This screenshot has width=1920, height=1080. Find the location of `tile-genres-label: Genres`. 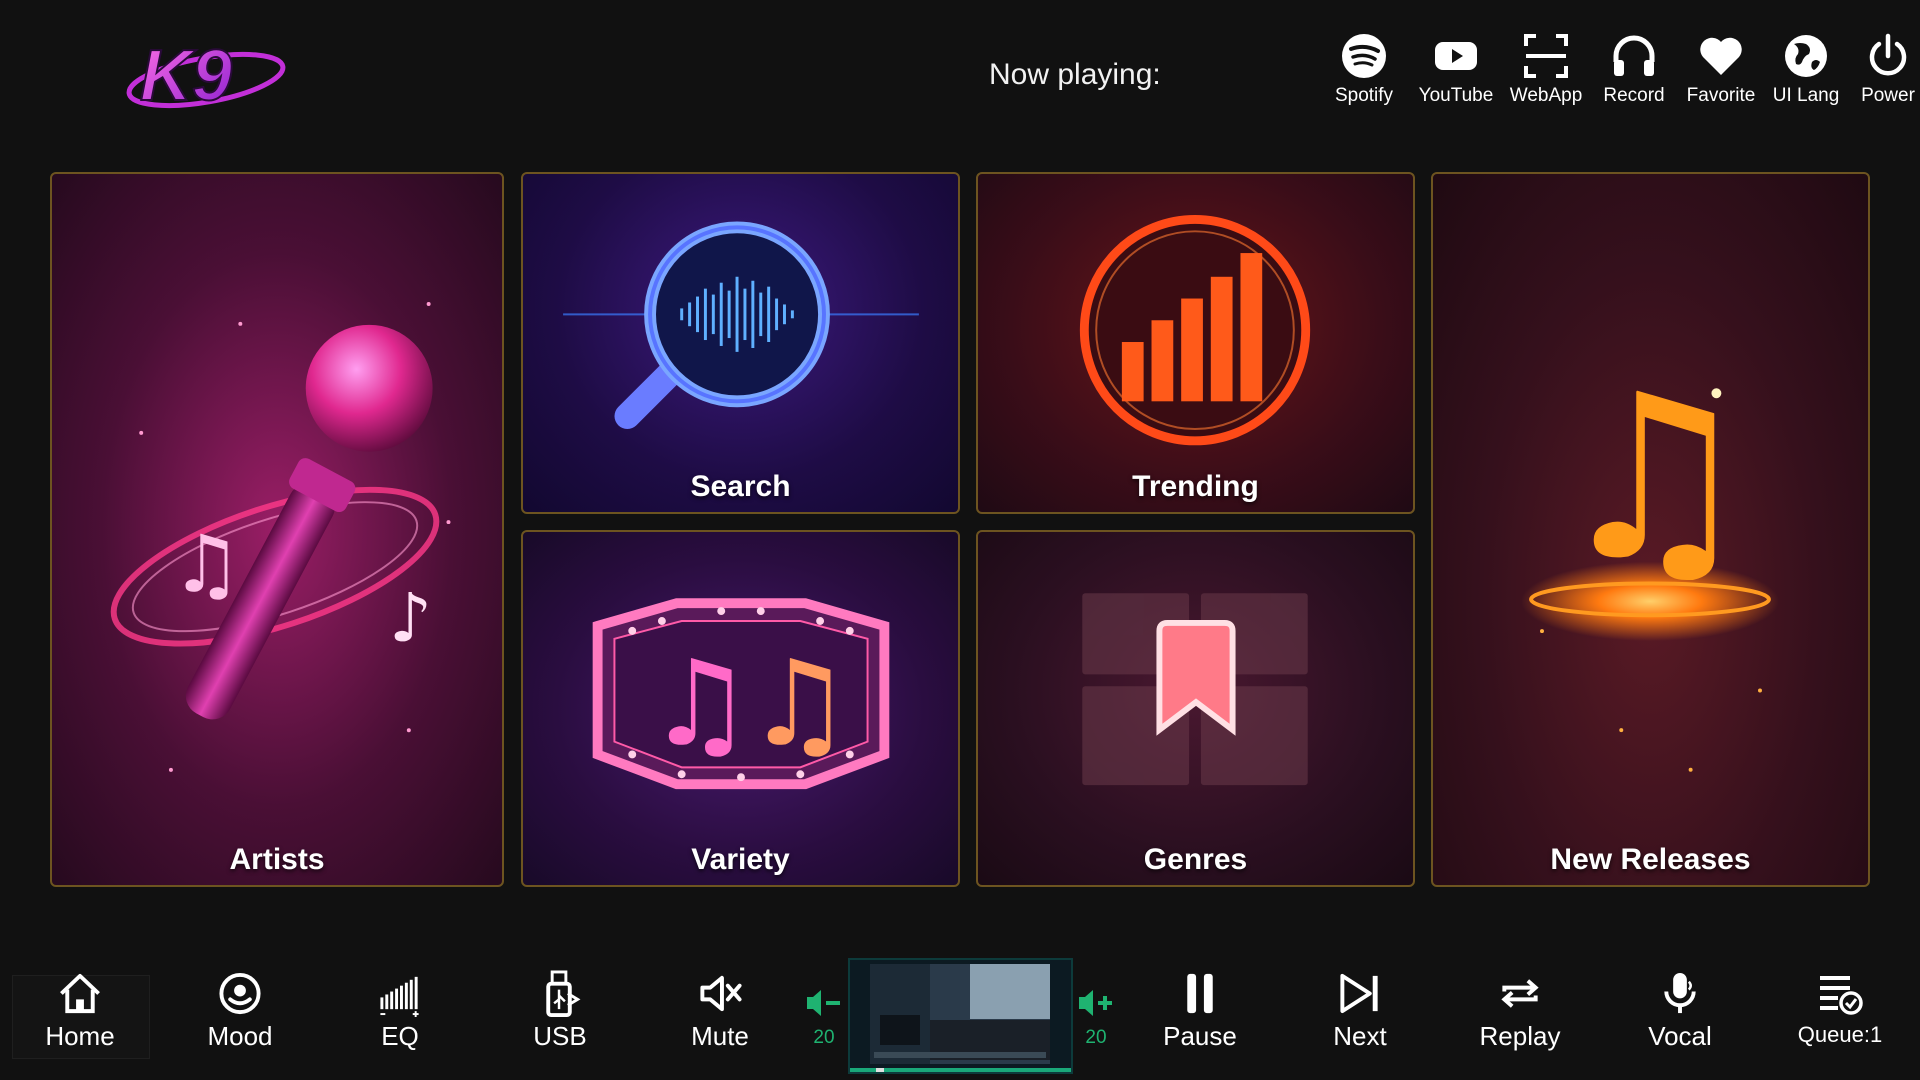

tile-genres-label: Genres is located at coordinates (1195, 859).